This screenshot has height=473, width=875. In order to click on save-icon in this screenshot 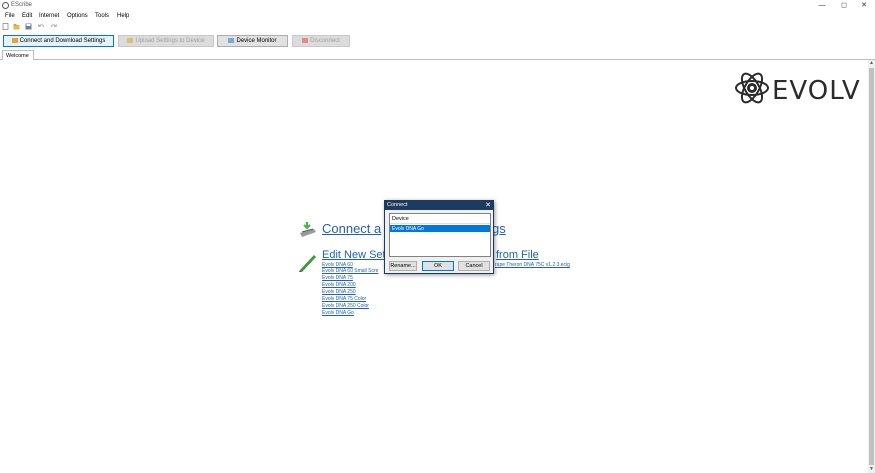, I will do `click(28, 26)`.